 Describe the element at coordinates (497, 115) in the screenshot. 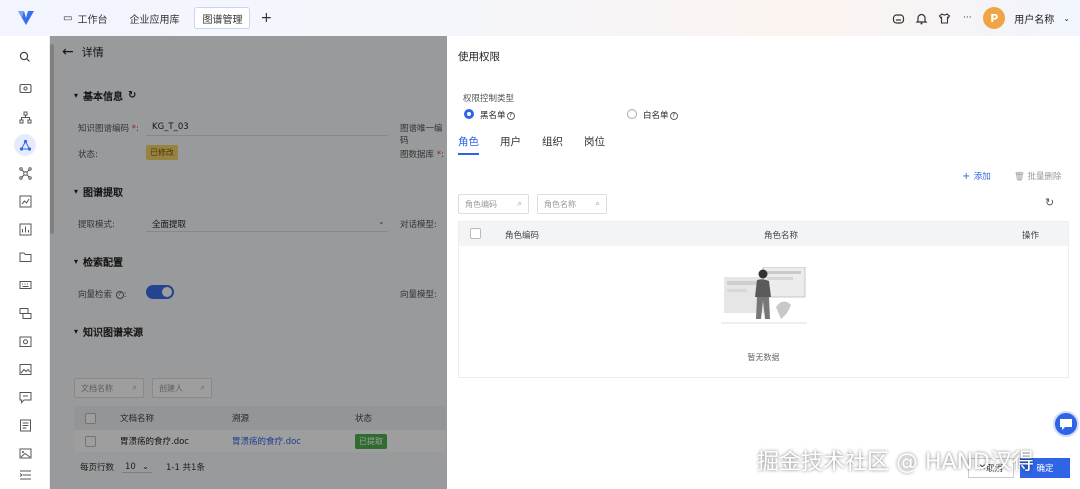

I see `blacklist-option: 黑名单?` at that location.